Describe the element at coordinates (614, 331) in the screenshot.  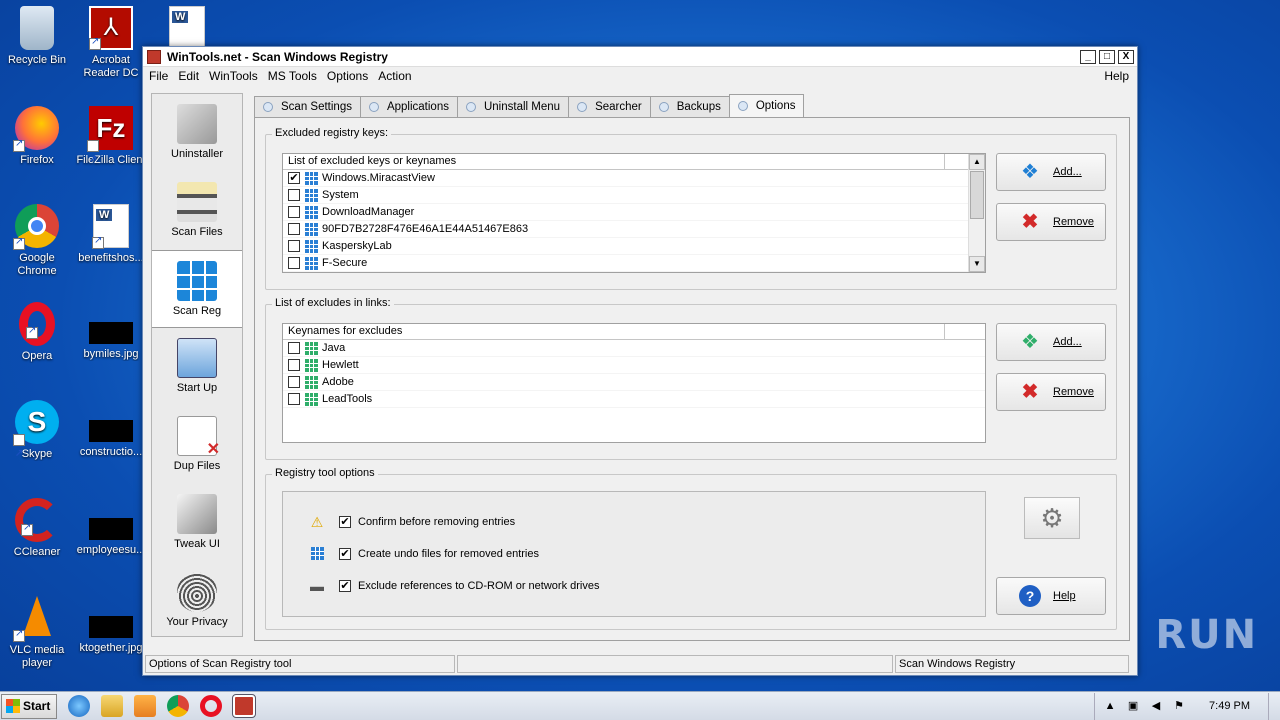
I see `column-header: Keynames for excludes` at that location.